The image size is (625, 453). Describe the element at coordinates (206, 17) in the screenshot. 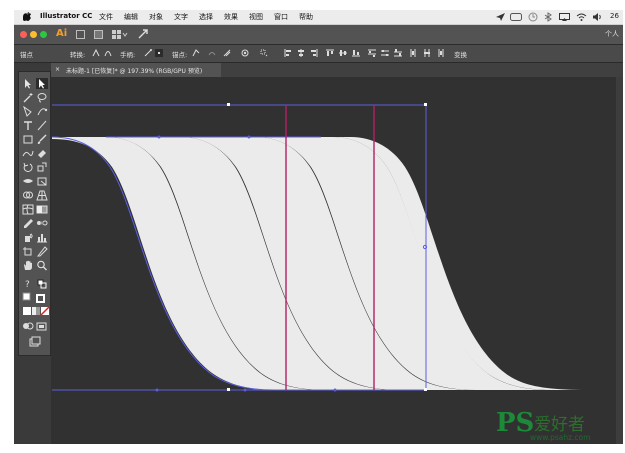

I see `menu-select: 选择` at that location.